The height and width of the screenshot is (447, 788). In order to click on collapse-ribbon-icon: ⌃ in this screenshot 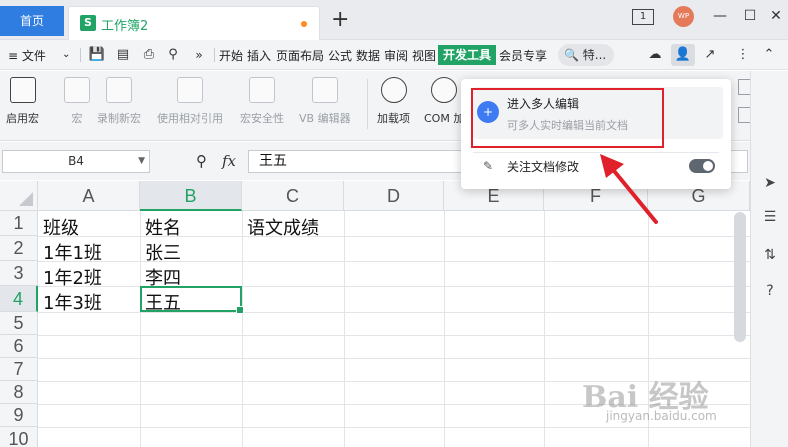, I will do `click(769, 55)`.